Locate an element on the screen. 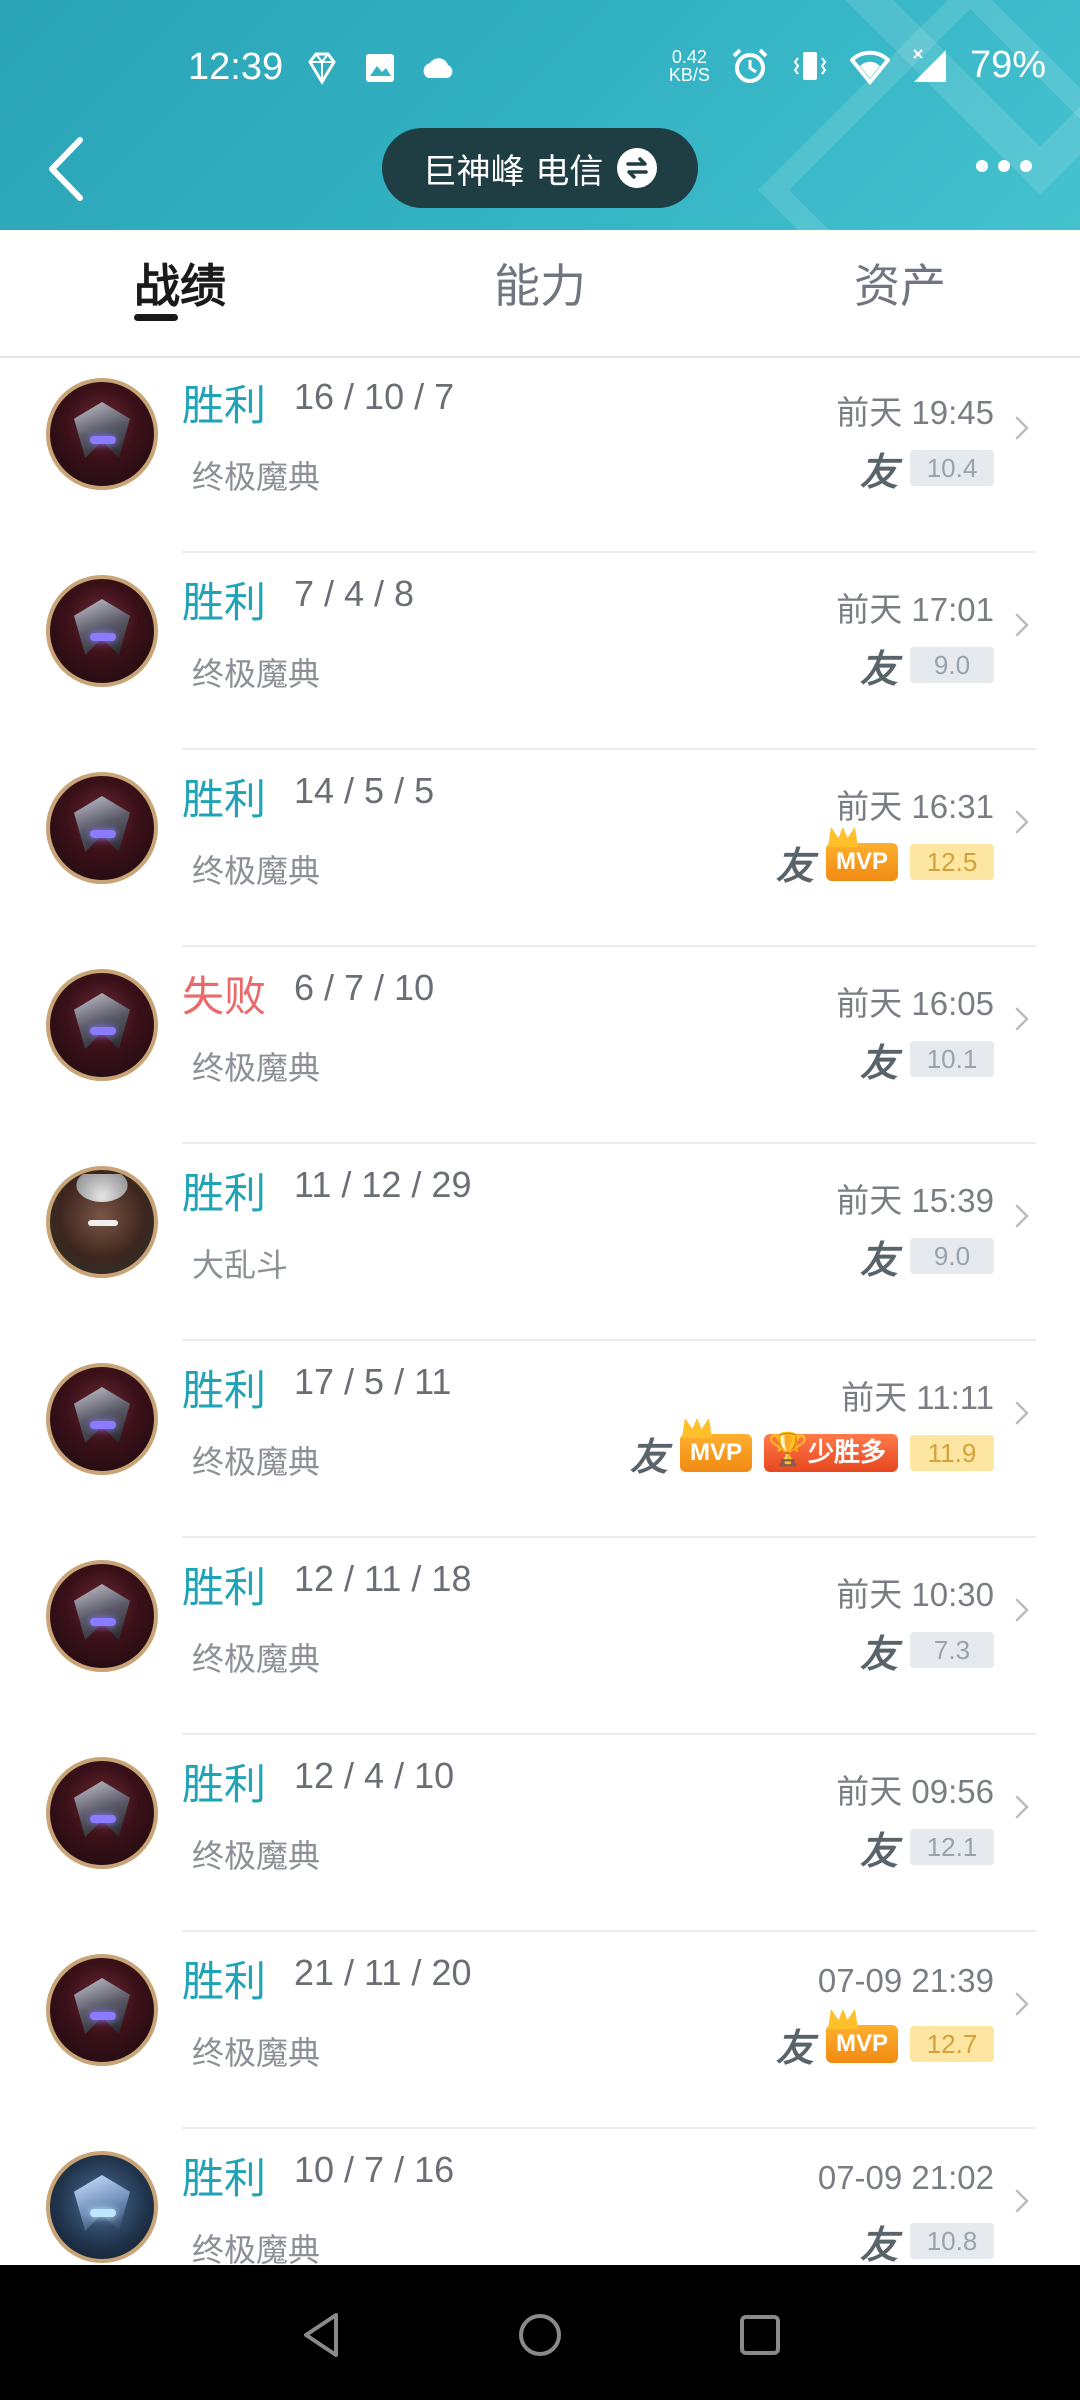 This screenshot has width=1080, height=2400. match-kda: 17 / 5 / 11 is located at coordinates (373, 1381).